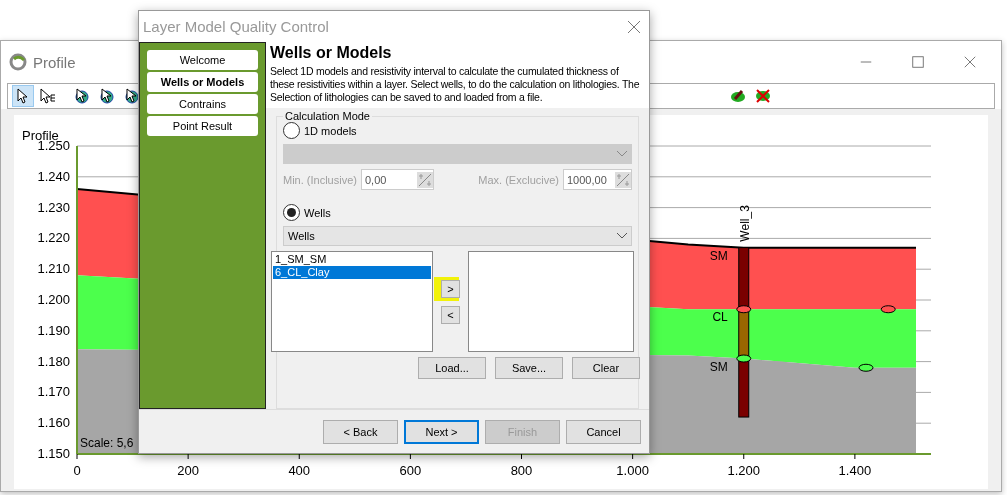  I want to click on axis-tick-label: 200, so click(188, 470).